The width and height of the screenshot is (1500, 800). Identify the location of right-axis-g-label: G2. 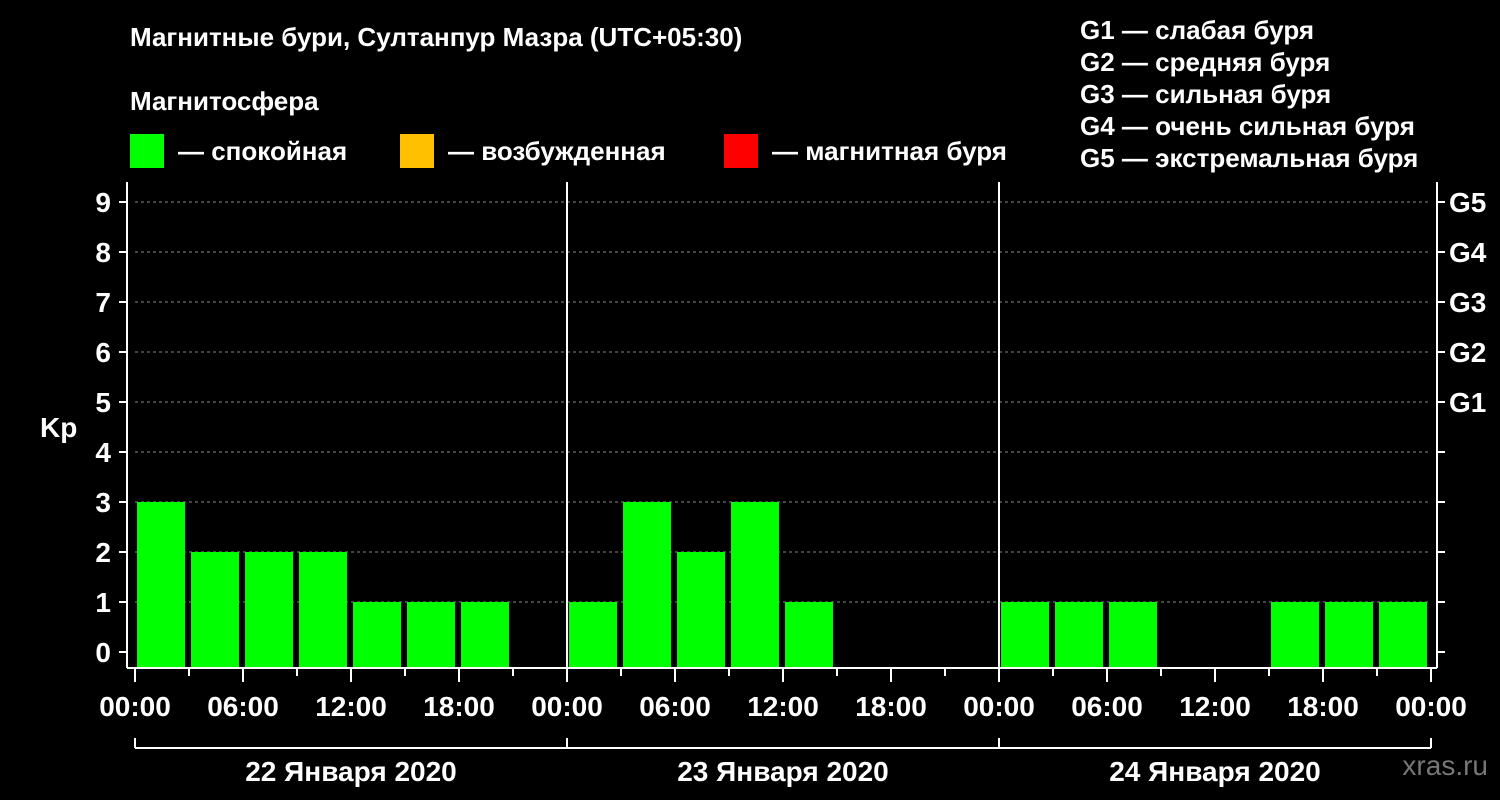
(1467, 352).